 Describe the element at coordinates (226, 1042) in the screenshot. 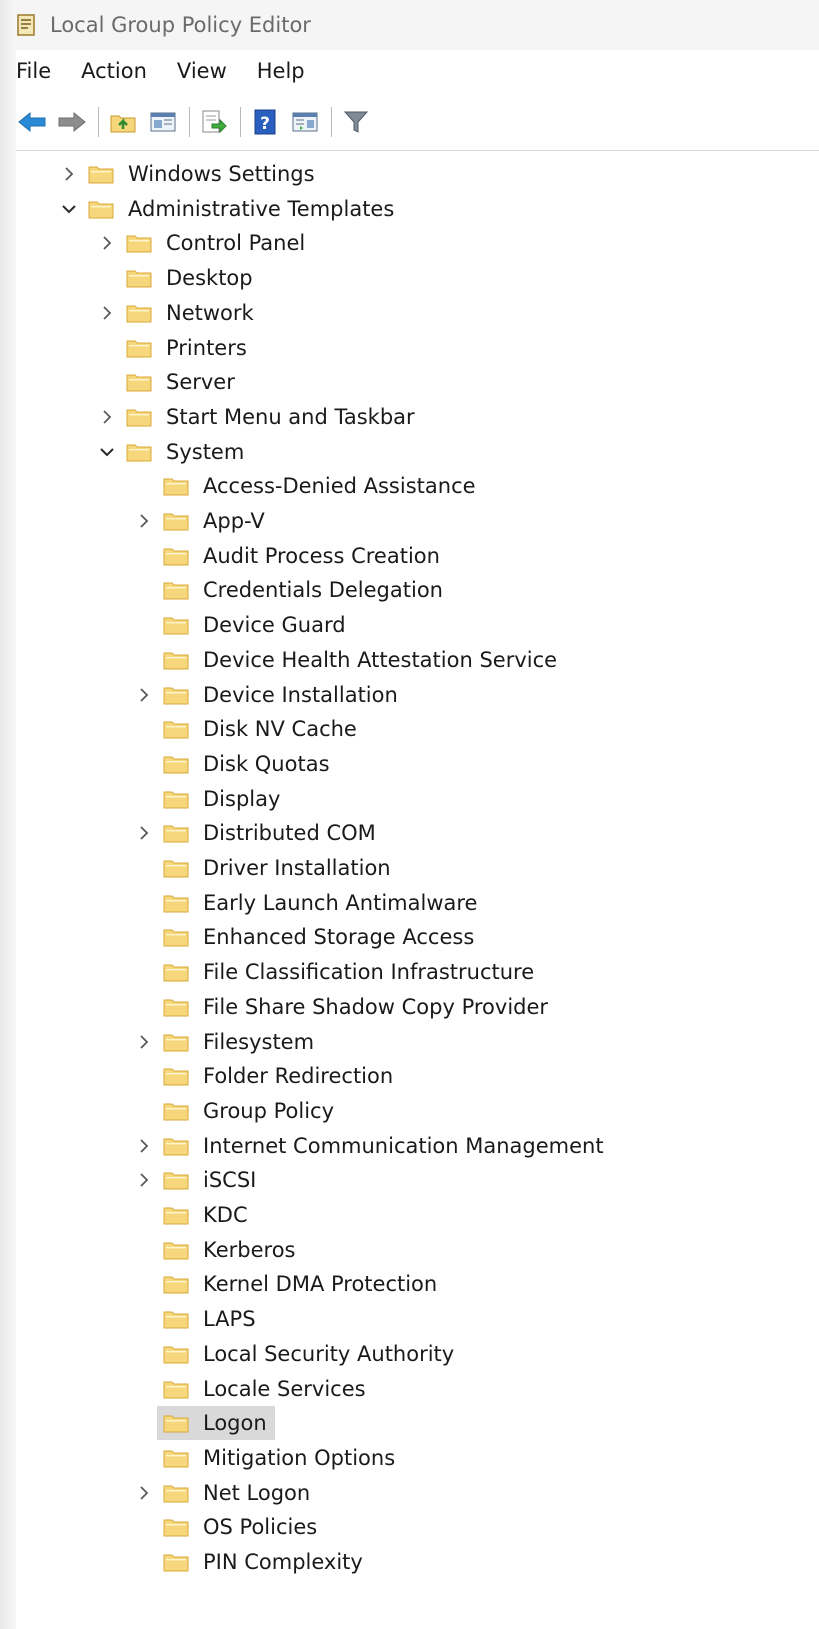

I see `tree-item: Filesystem` at that location.